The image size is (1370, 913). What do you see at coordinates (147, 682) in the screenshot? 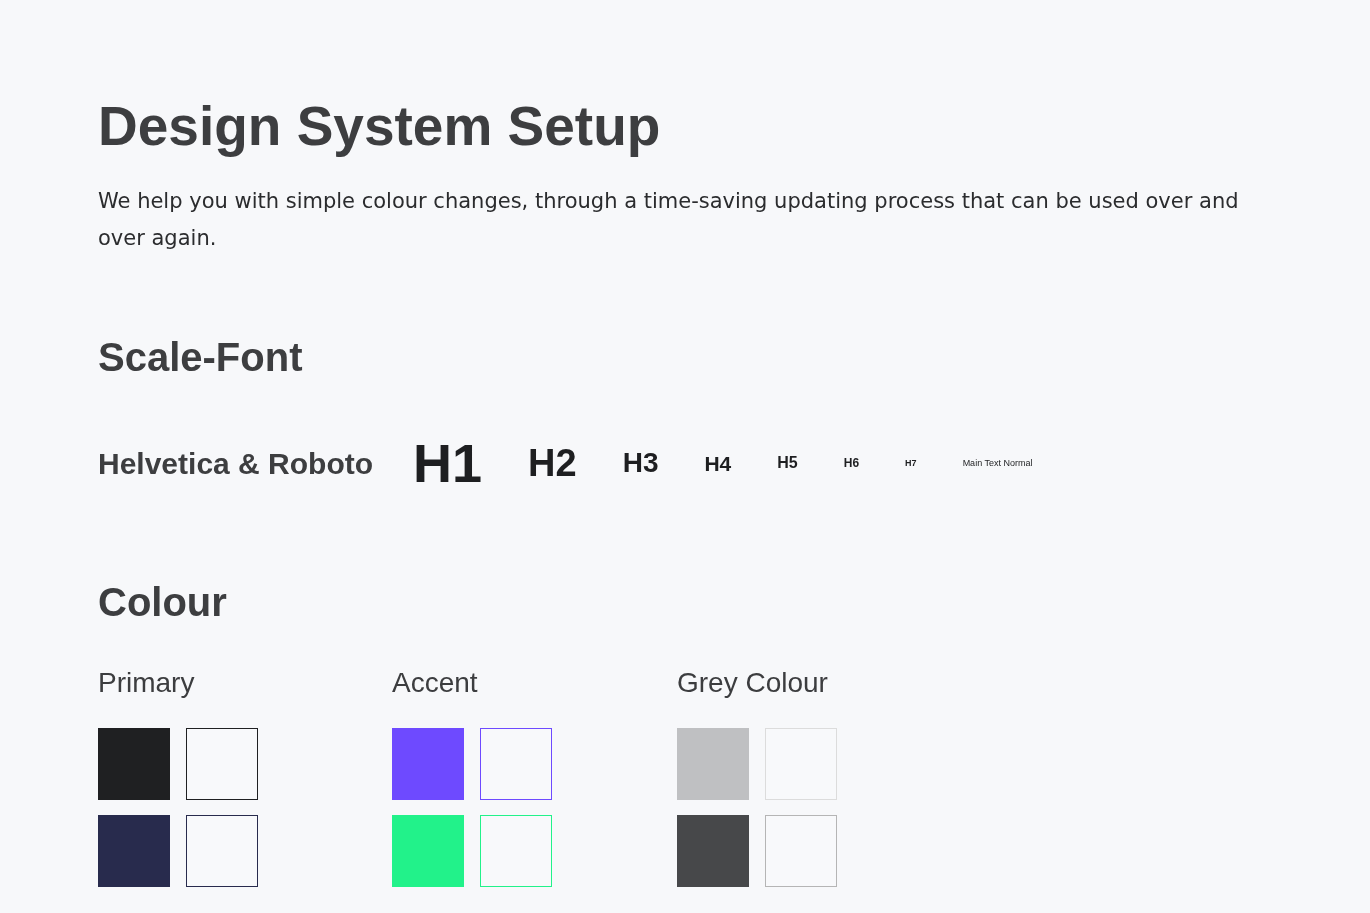
I see `colour-group-label: Primary` at bounding box center [147, 682].